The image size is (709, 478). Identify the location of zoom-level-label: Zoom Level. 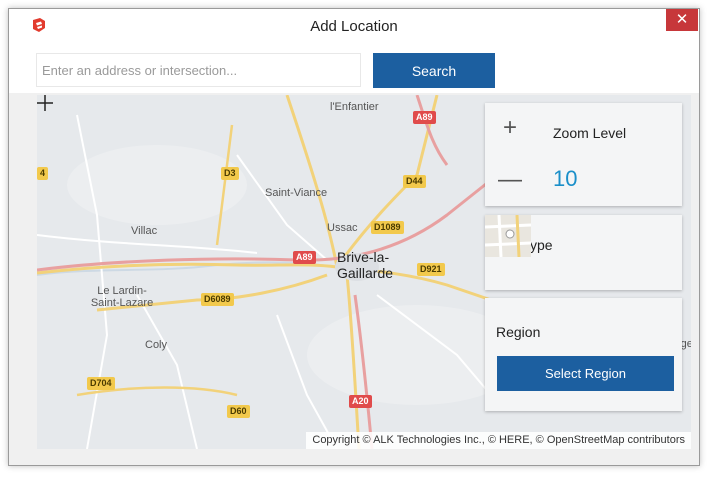
(590, 133).